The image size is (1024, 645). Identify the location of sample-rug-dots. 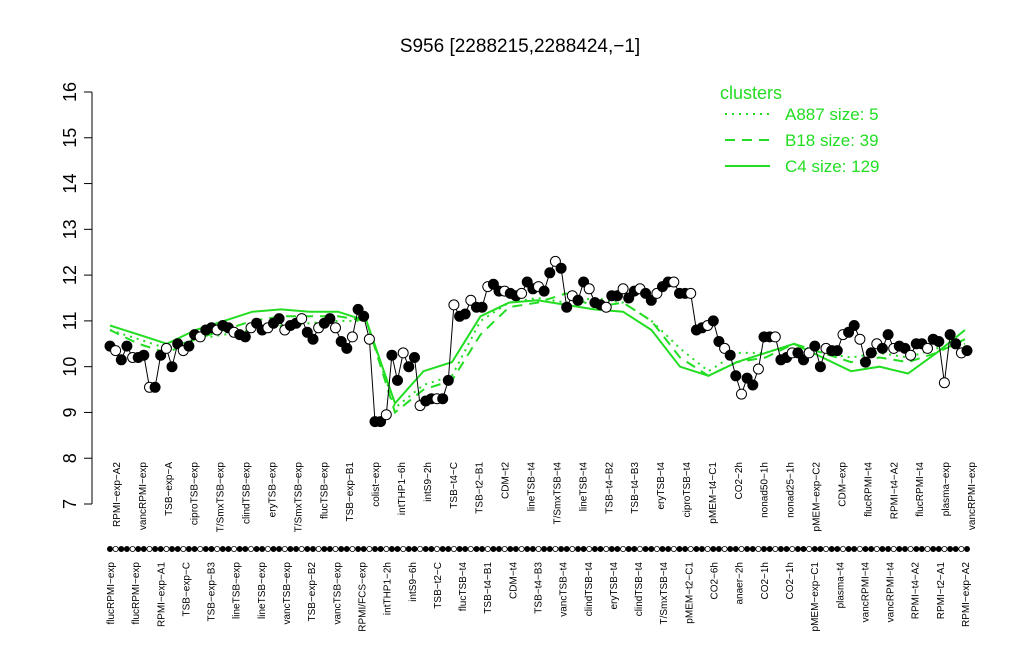
(539, 549).